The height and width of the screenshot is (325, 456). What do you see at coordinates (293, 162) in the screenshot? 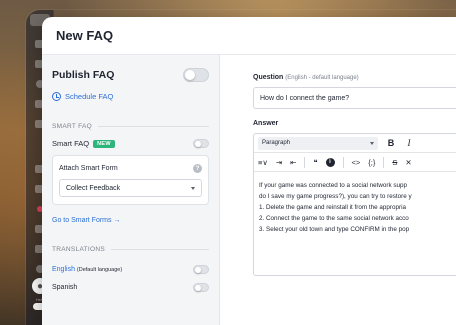
I see `outdent-icon: ⇤` at bounding box center [293, 162].